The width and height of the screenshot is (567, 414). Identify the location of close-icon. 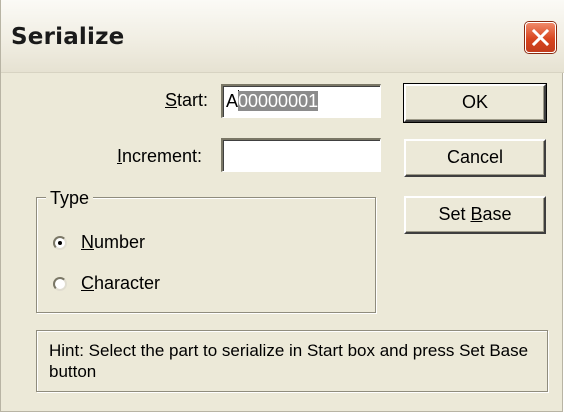
(540, 37).